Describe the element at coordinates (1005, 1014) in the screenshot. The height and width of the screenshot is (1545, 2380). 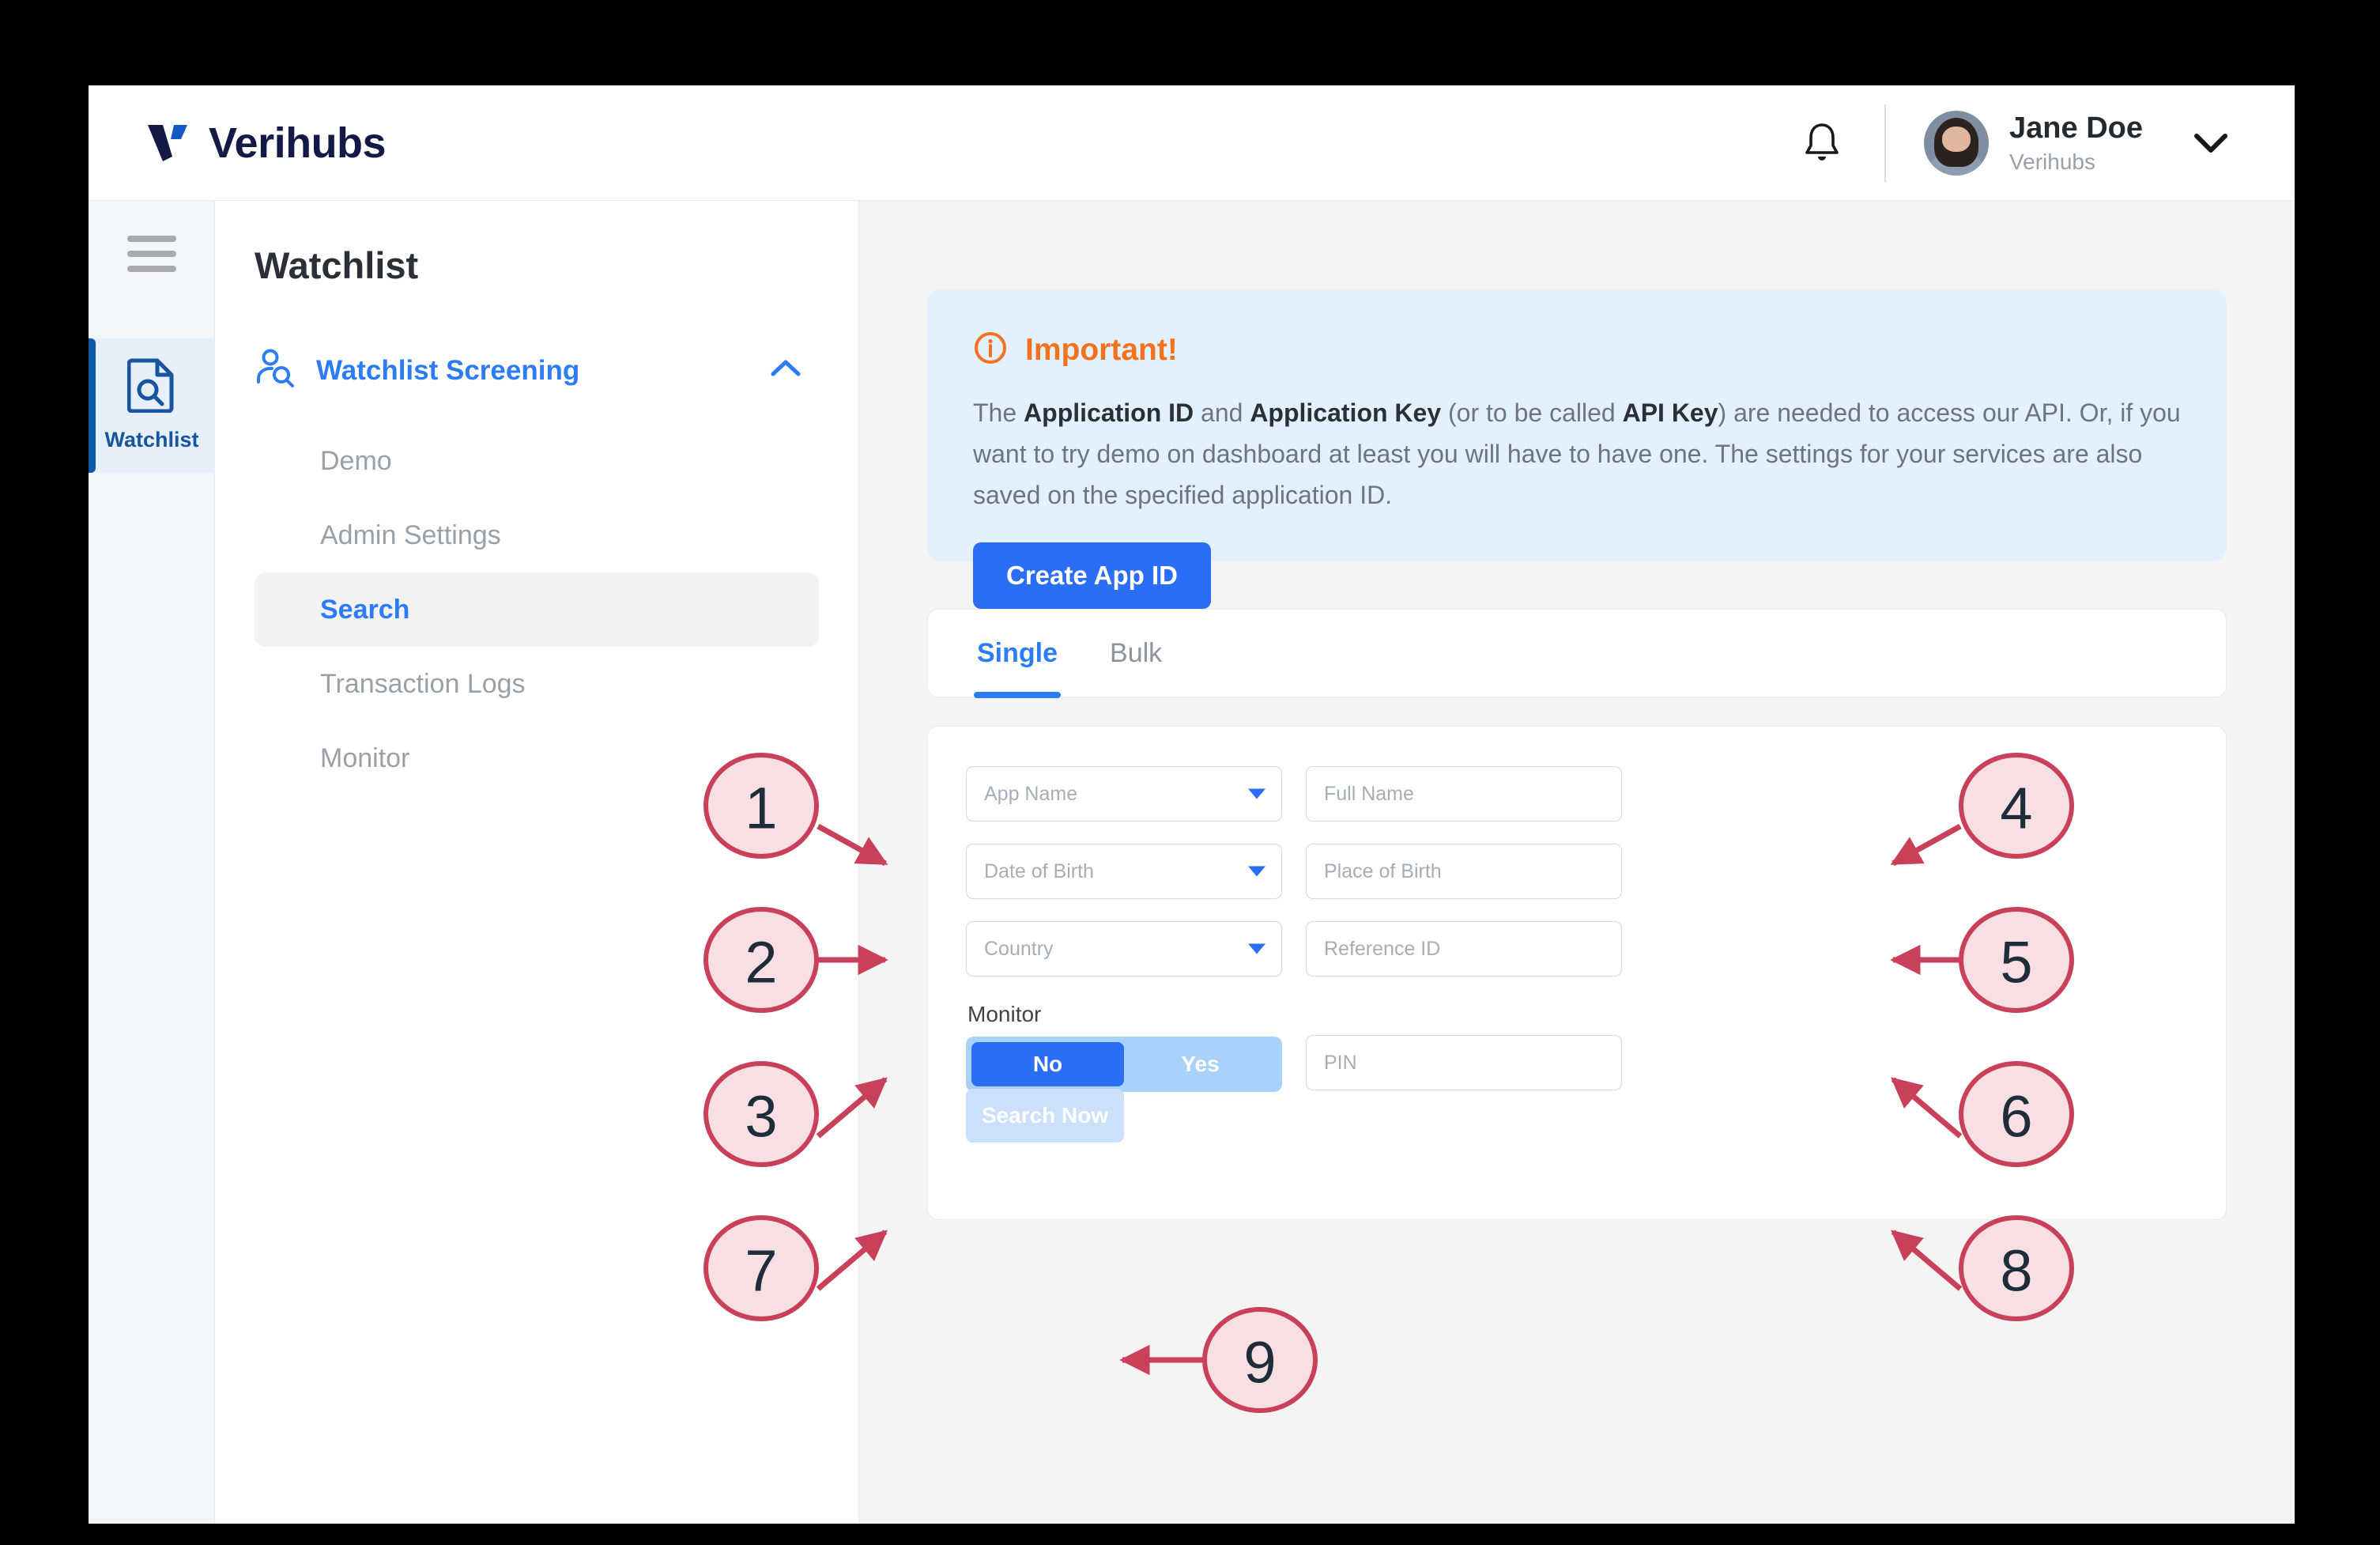
I see `monitor-label: Monitor` at that location.